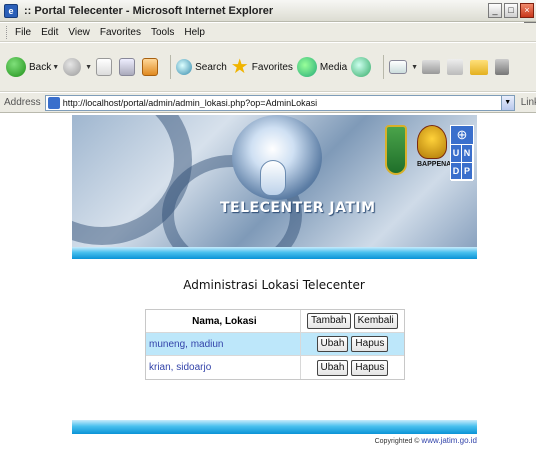 The image size is (536, 476). I want to click on stop-icon, so click(104, 67).